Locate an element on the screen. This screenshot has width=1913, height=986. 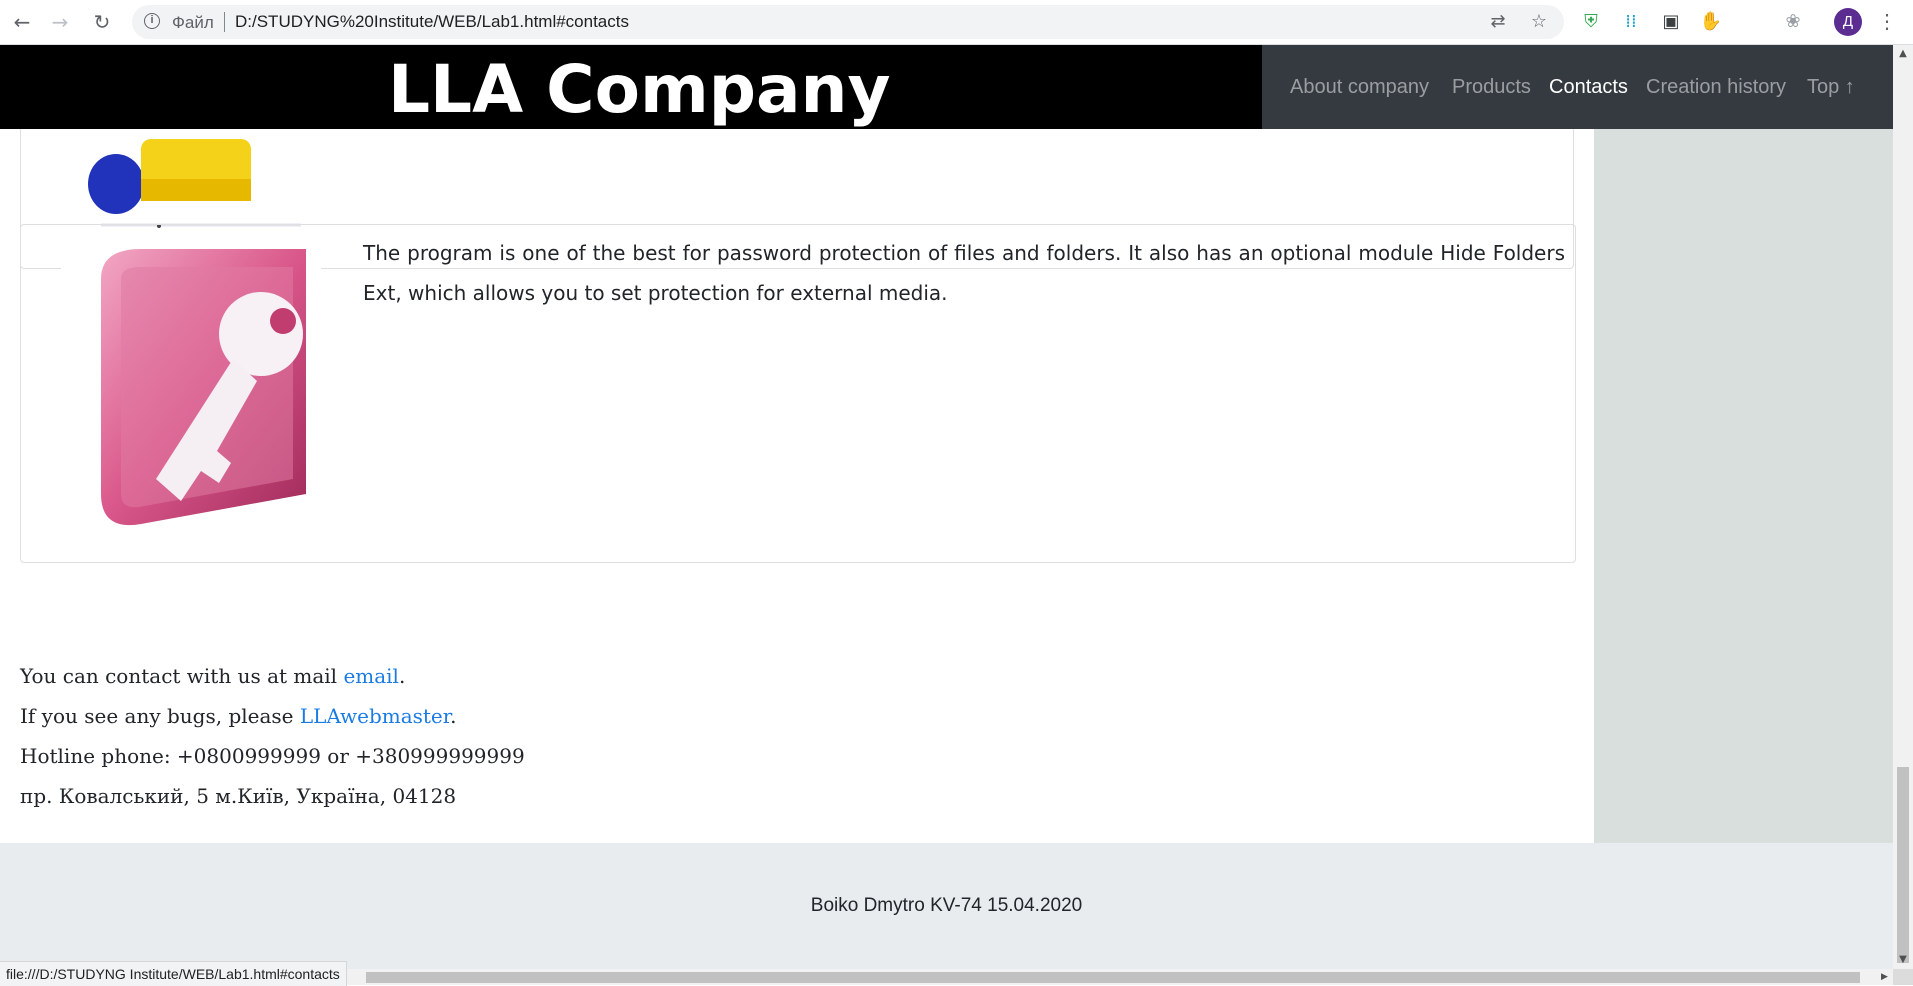
file-scheme-label: Файл is located at coordinates (193, 22).